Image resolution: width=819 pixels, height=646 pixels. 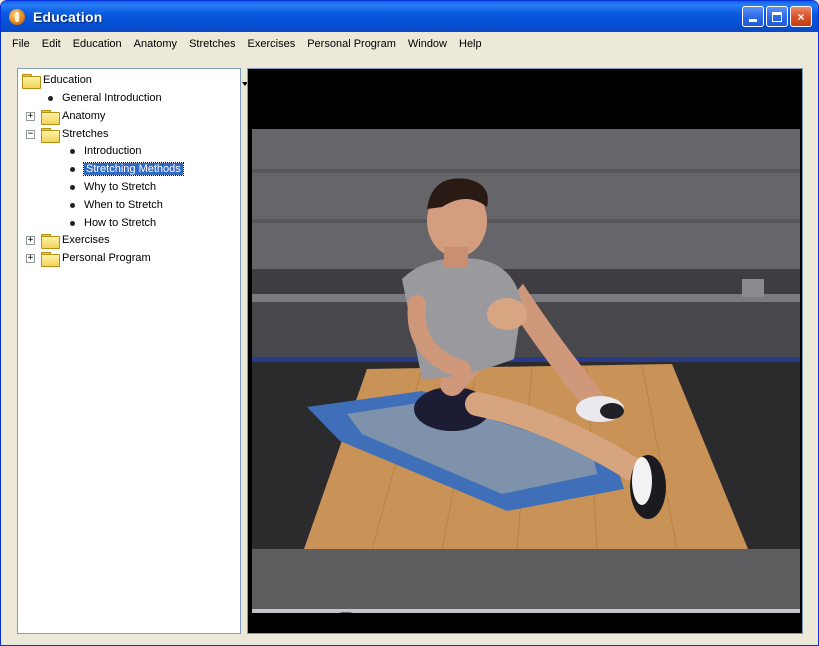 I want to click on title-bar: Education ×, so click(x=409, y=16).